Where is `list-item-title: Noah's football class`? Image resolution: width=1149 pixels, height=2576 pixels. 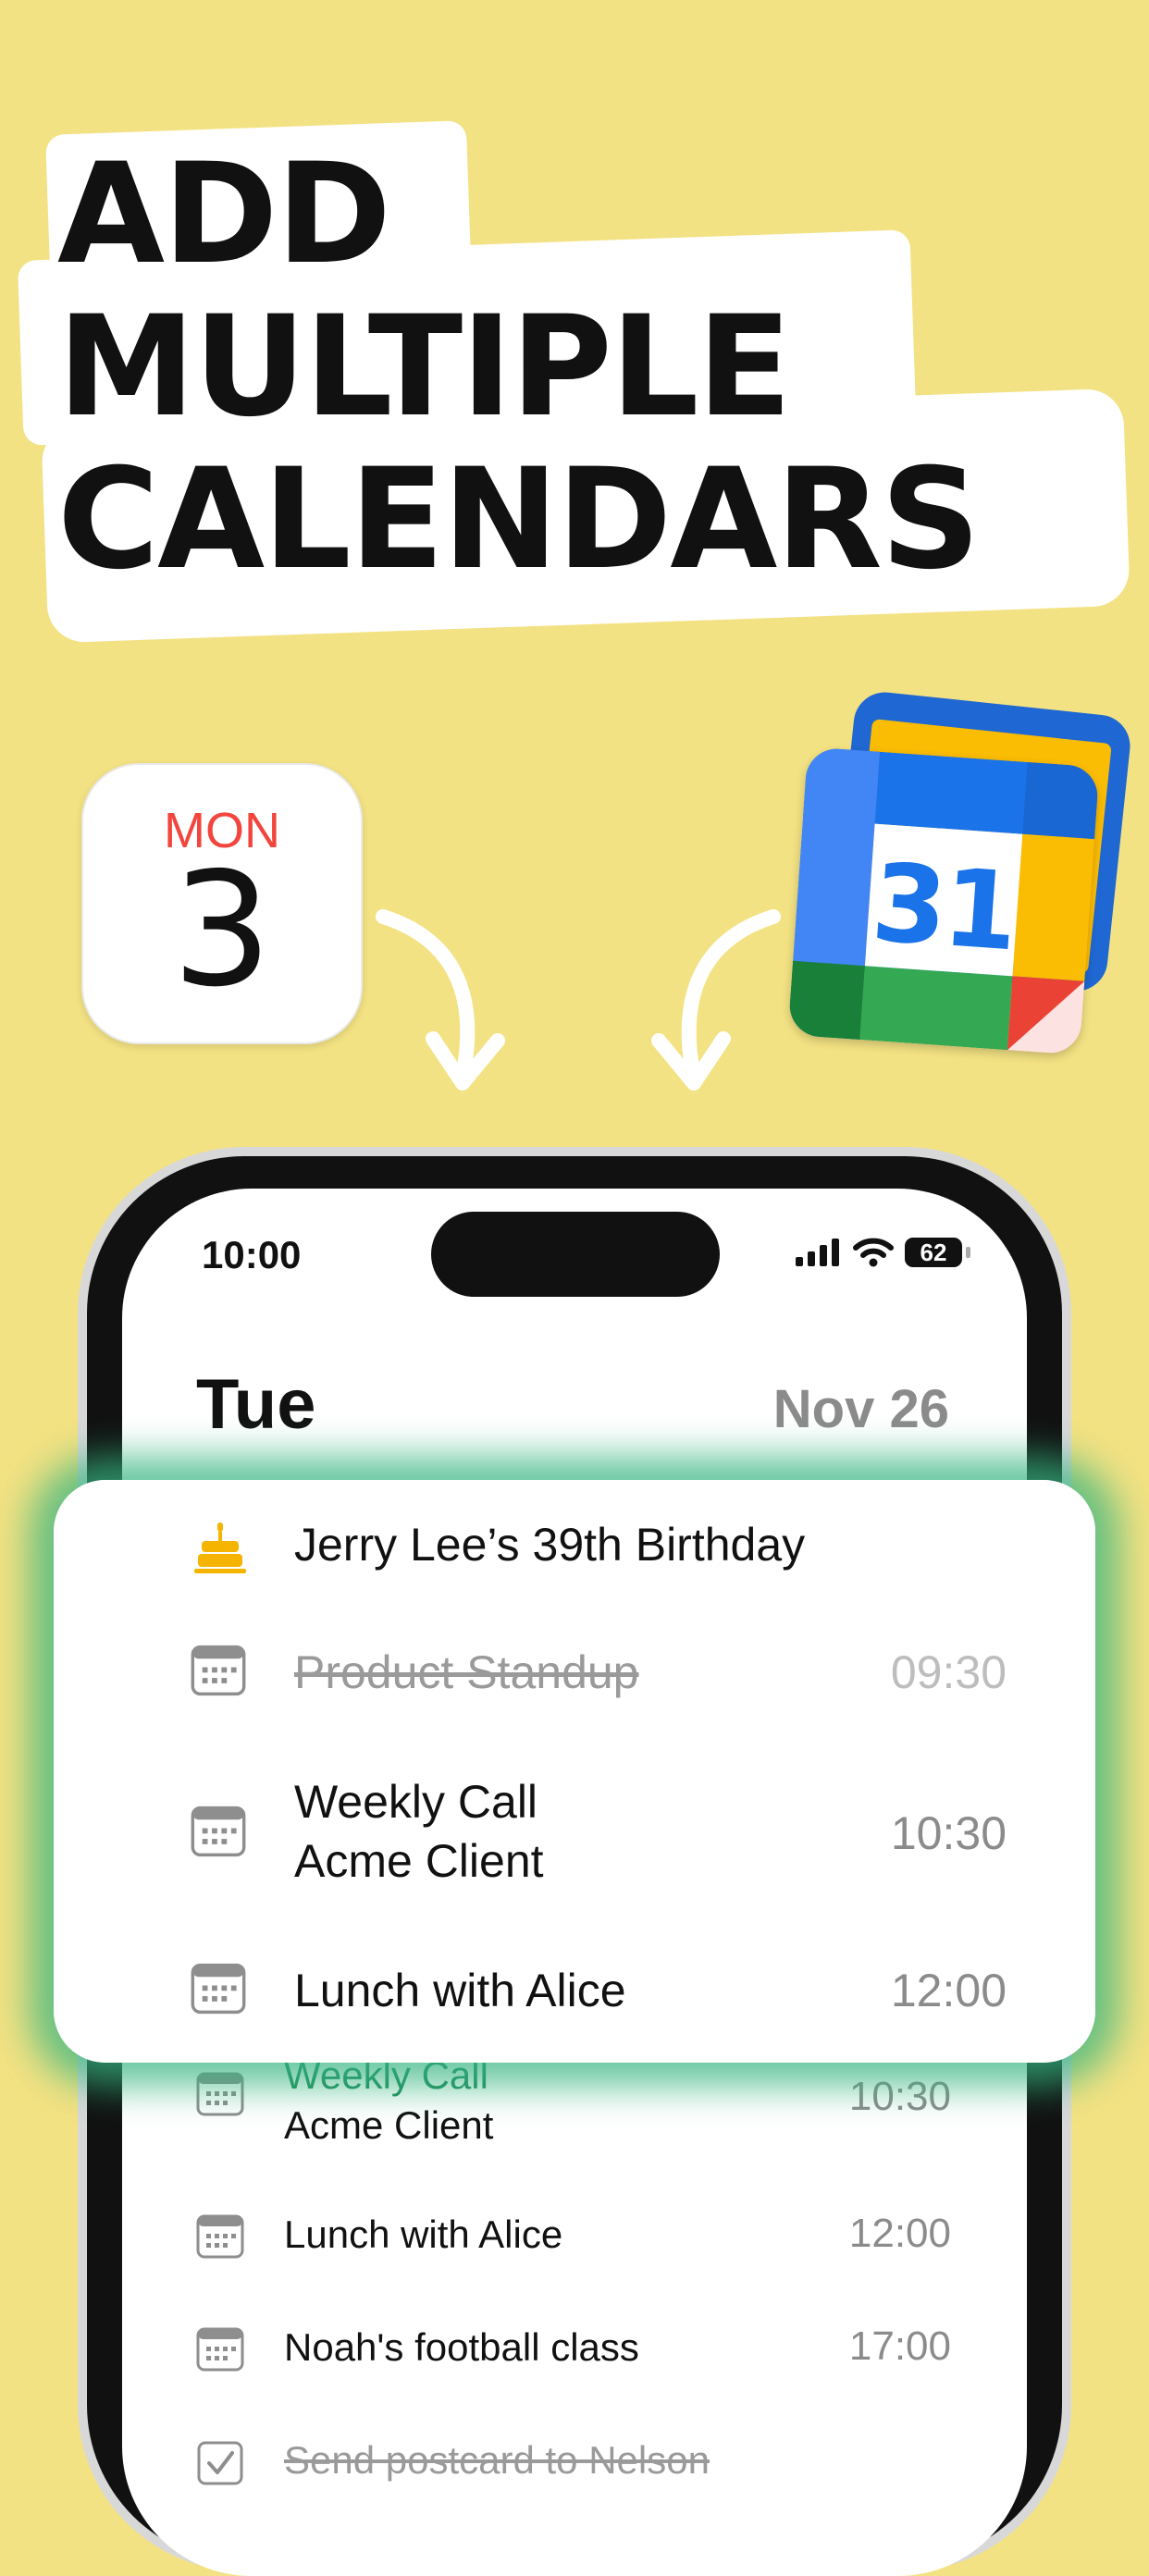 list-item-title: Noah's football class is located at coordinates (462, 2347).